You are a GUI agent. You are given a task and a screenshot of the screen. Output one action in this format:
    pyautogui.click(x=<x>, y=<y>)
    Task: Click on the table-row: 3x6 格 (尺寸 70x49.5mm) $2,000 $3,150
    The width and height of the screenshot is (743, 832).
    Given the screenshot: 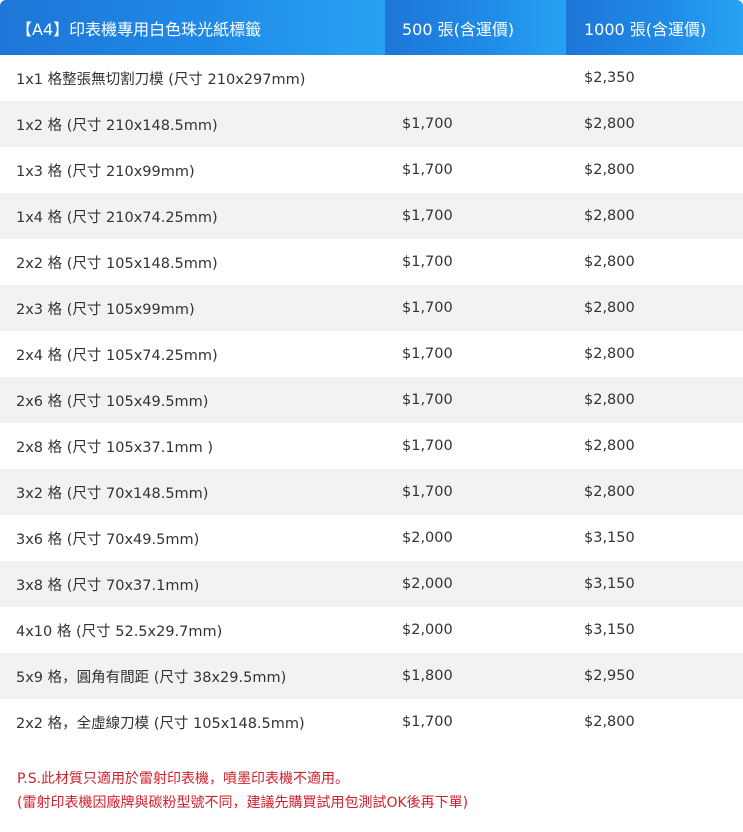 What is the action you would take?
    pyautogui.click(x=371, y=538)
    